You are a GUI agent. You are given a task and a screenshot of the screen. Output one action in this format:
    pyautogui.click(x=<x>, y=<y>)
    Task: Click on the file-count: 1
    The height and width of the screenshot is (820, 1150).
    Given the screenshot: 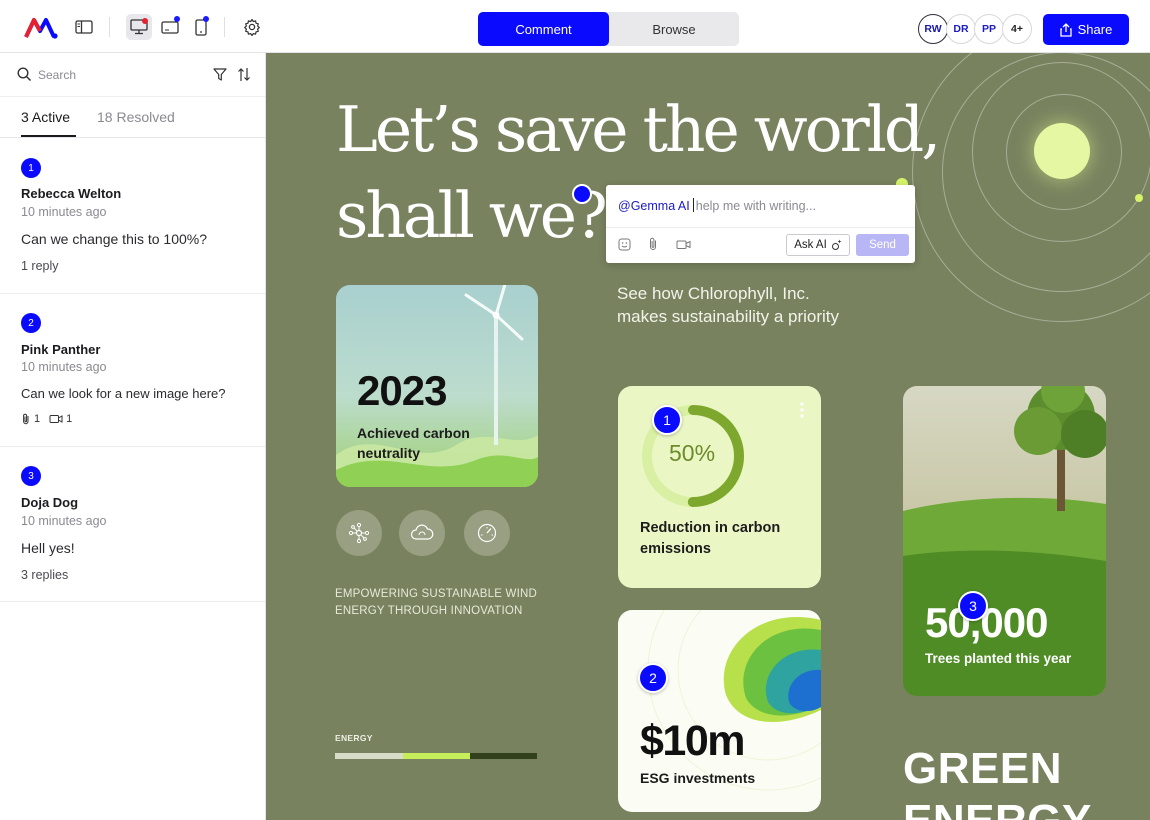 What is the action you would take?
    pyautogui.click(x=37, y=419)
    